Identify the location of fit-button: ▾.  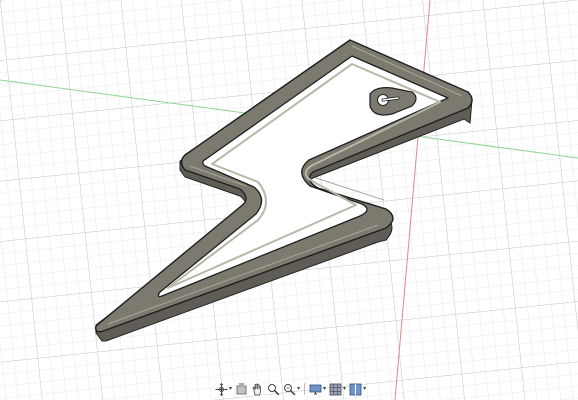
(291, 389).